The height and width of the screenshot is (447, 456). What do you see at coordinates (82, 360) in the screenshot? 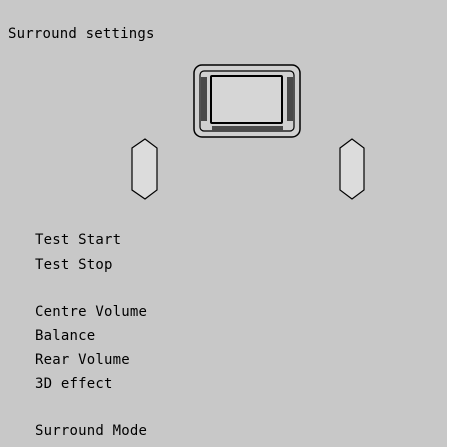
I see `menu-item-rear-volume: Rear Volume` at bounding box center [82, 360].